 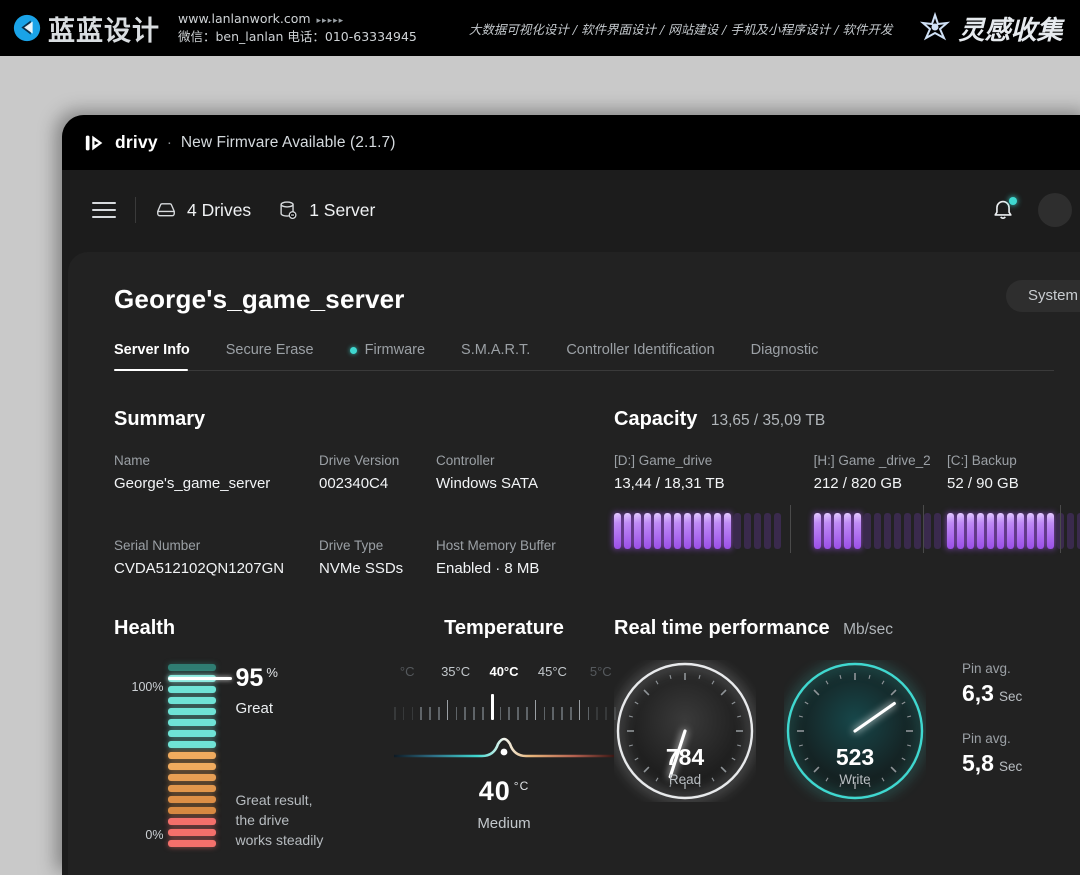 I want to click on temperature-value-number: 40, so click(x=494, y=791).